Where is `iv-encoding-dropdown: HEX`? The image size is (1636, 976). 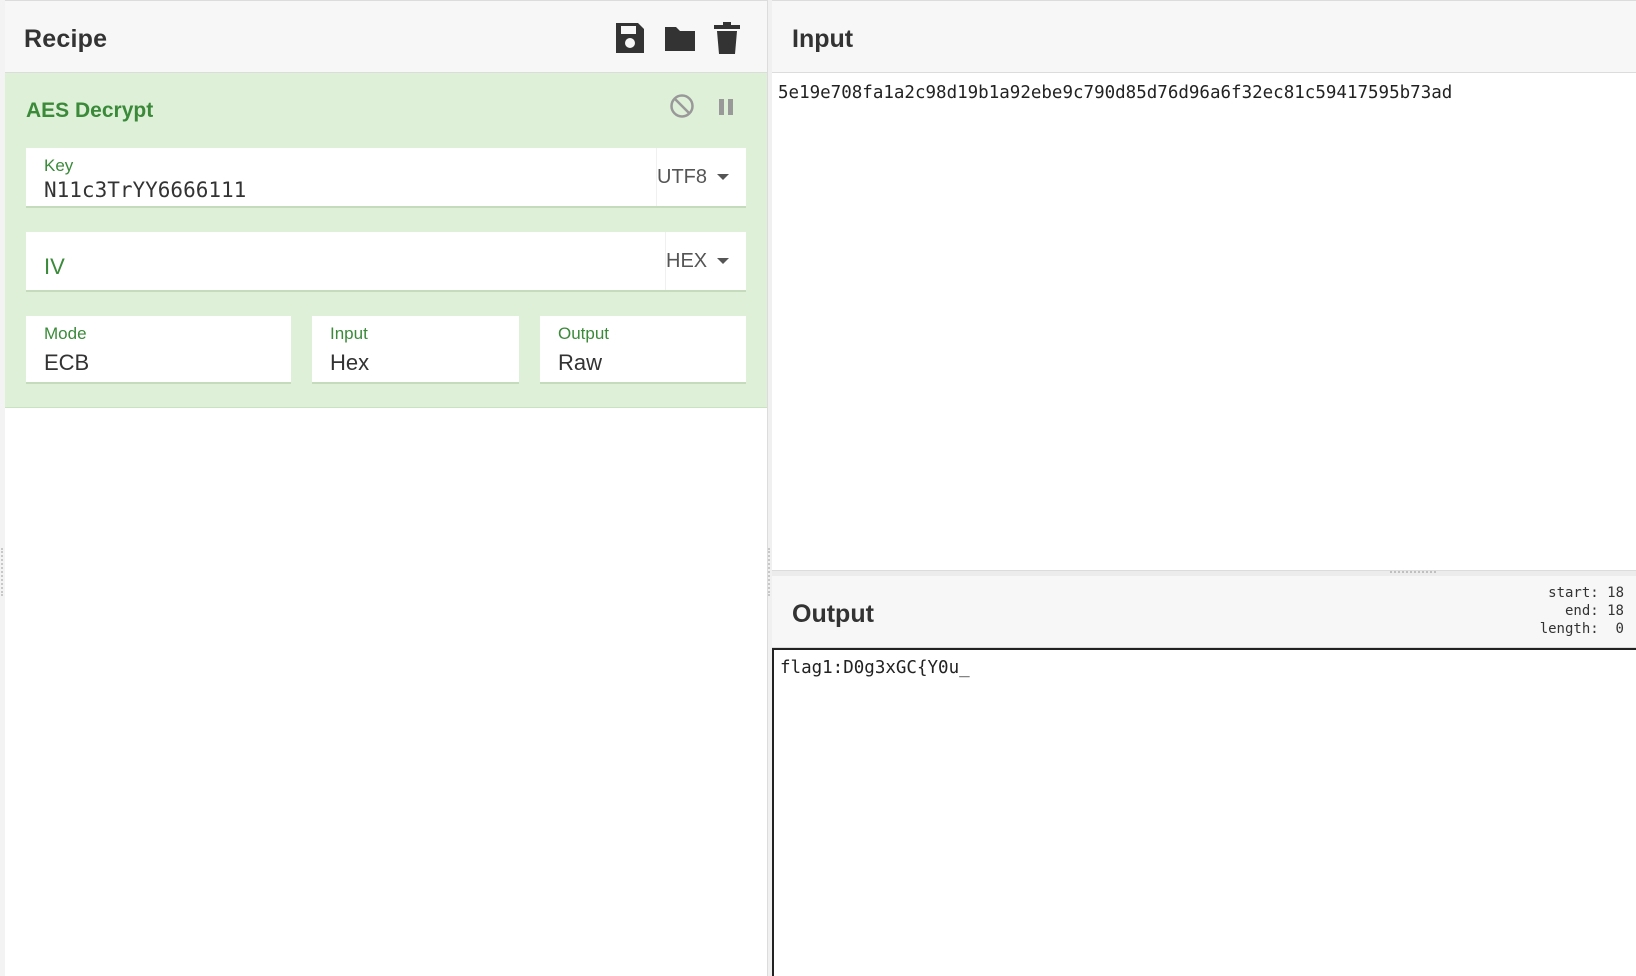
iv-encoding-dropdown: HEX is located at coordinates (697, 261).